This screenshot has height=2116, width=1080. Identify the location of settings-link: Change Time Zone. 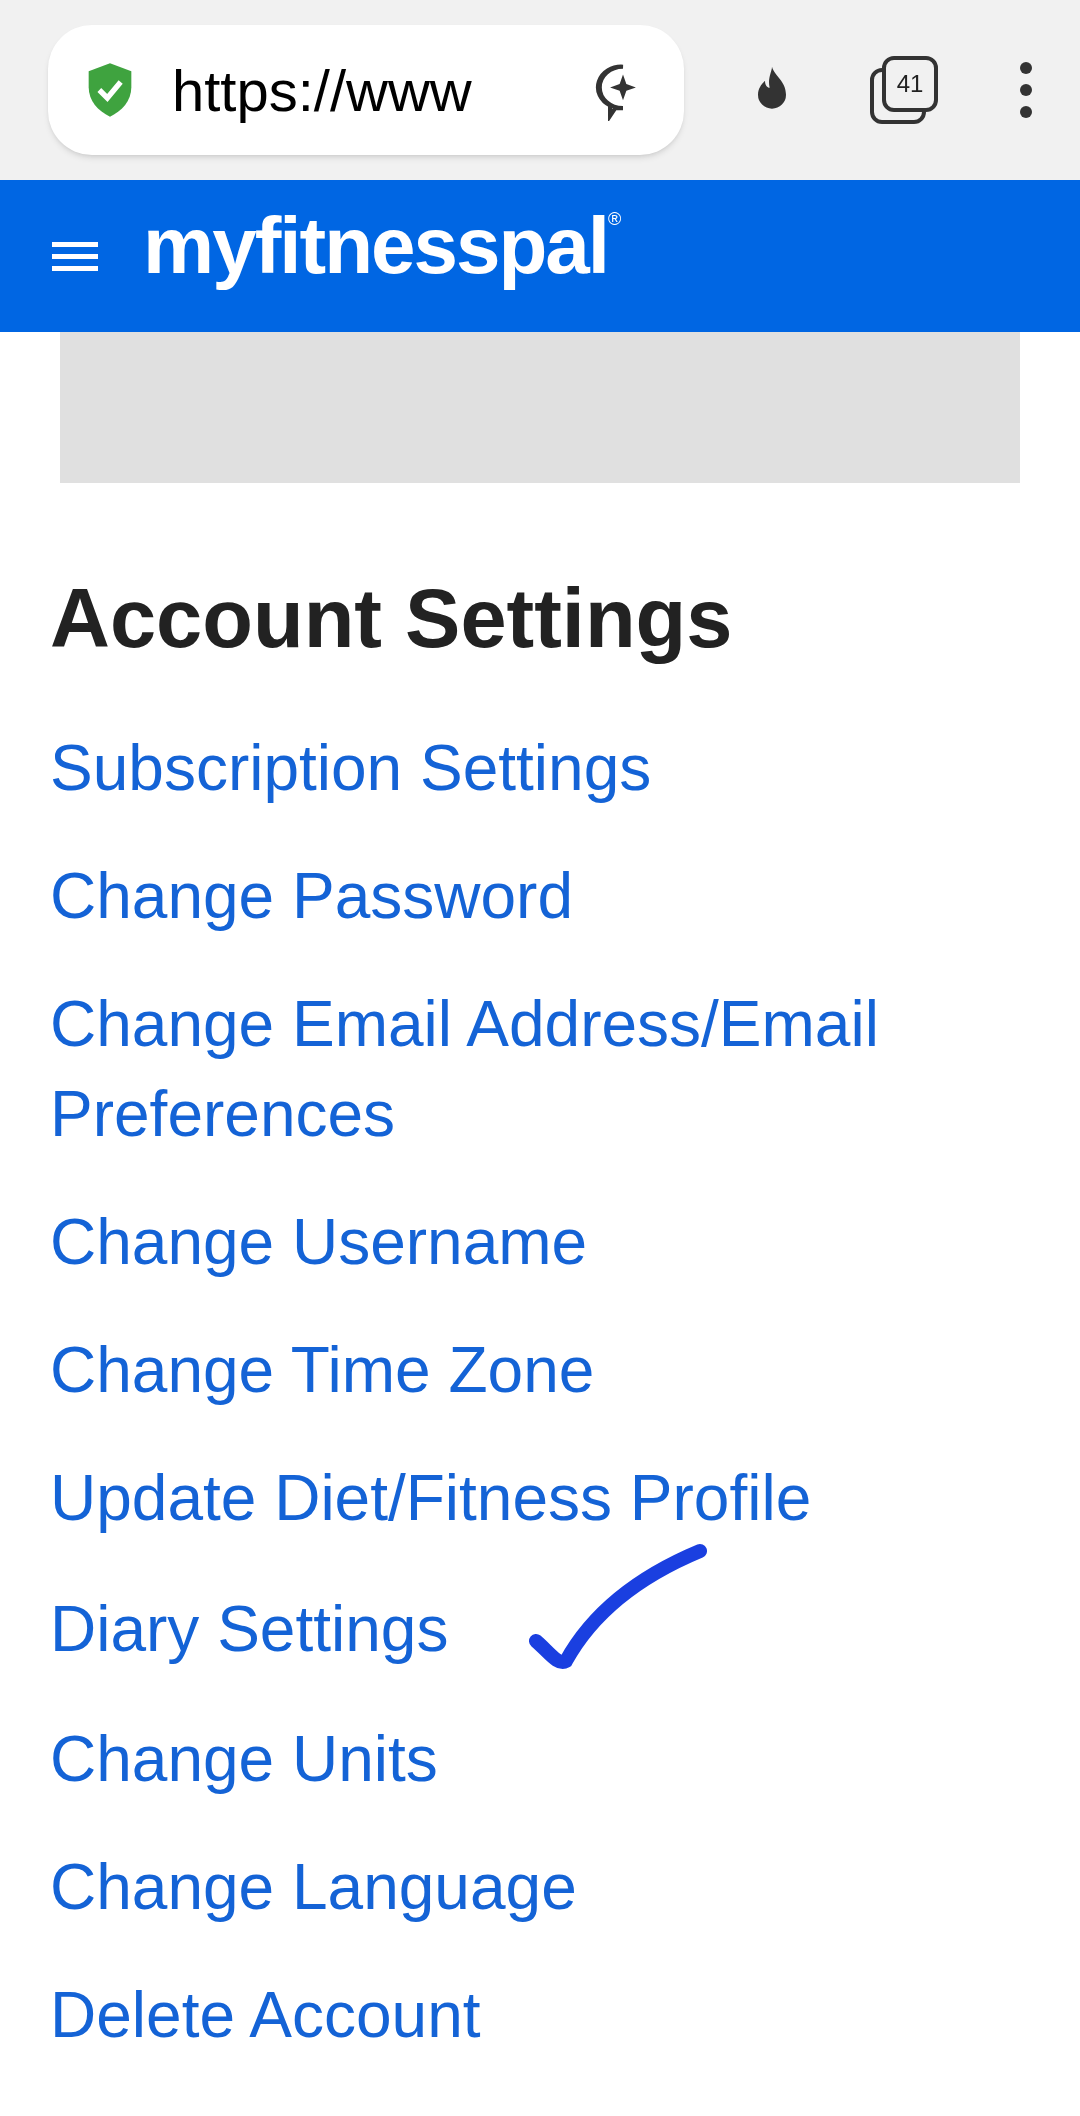
(322, 1370).